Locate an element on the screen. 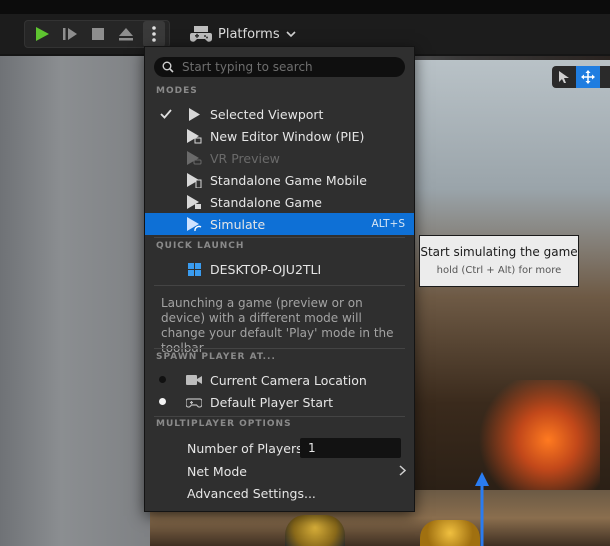 The width and height of the screenshot is (610, 546). advance-frame-button is located at coordinates (70, 34).